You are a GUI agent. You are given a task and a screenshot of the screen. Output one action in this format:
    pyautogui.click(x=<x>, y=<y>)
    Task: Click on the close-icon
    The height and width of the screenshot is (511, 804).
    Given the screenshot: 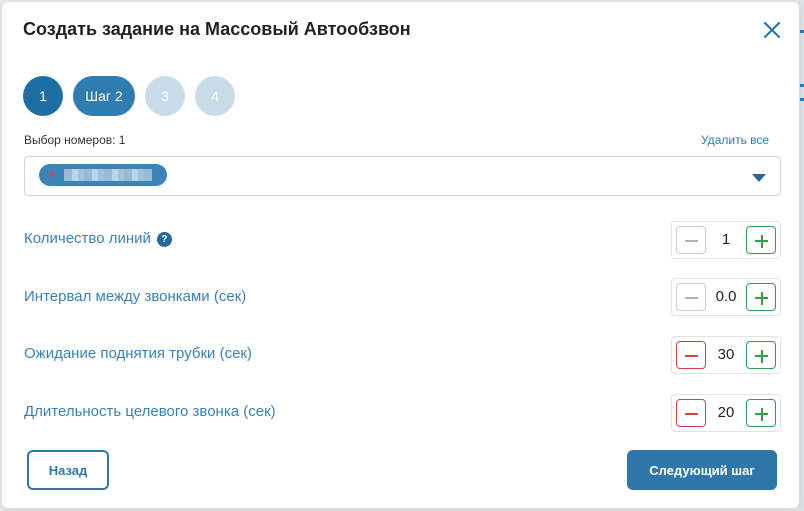 What is the action you would take?
    pyautogui.click(x=772, y=30)
    